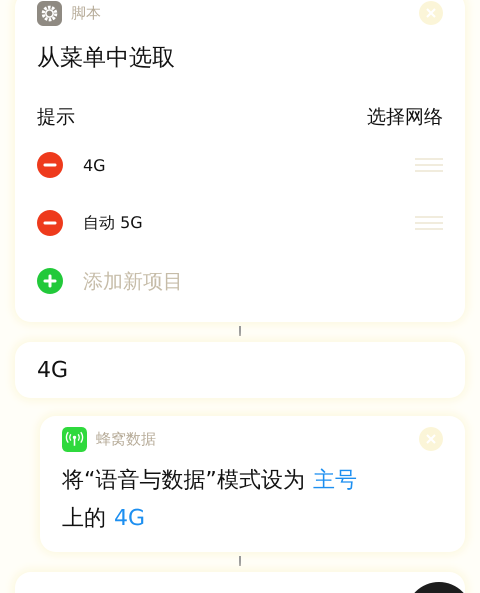 The image size is (480, 593). Describe the element at coordinates (52, 370) in the screenshot. I see `result-label: 4G` at that location.